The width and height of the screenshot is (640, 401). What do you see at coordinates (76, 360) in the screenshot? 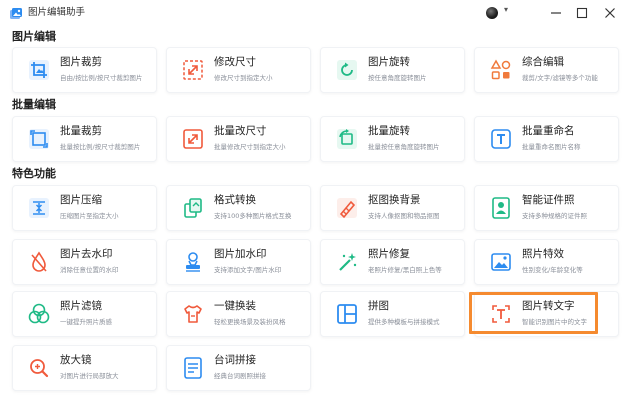
I see `tool-label: 放大镜` at bounding box center [76, 360].